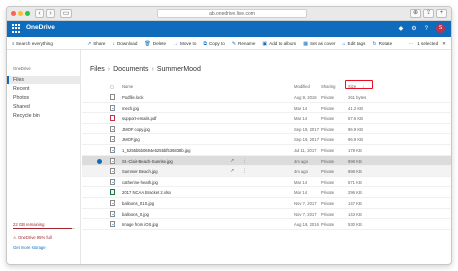  I want to click on app-brand: OneDrive, so click(40, 27).